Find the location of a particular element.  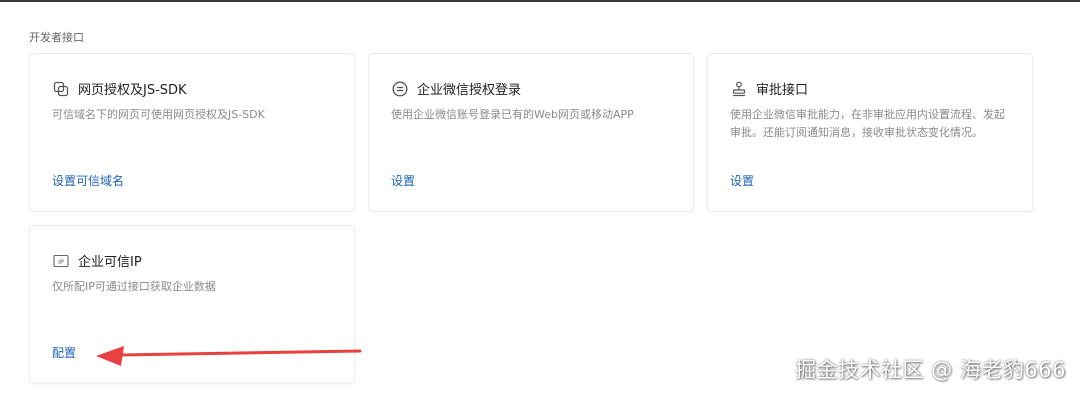

watermark: 掘金技术社区 @ 海老豹666 is located at coordinates (930, 370).